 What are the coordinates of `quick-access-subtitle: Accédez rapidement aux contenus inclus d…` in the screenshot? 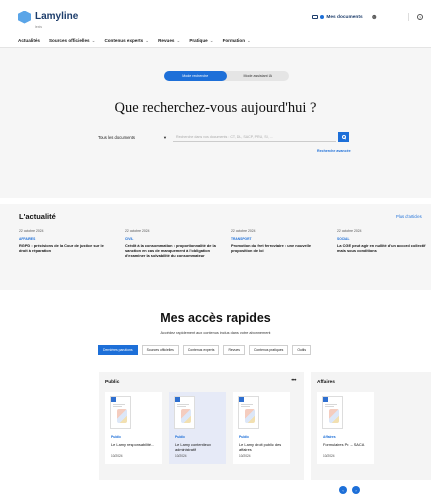 It's located at (215, 333).